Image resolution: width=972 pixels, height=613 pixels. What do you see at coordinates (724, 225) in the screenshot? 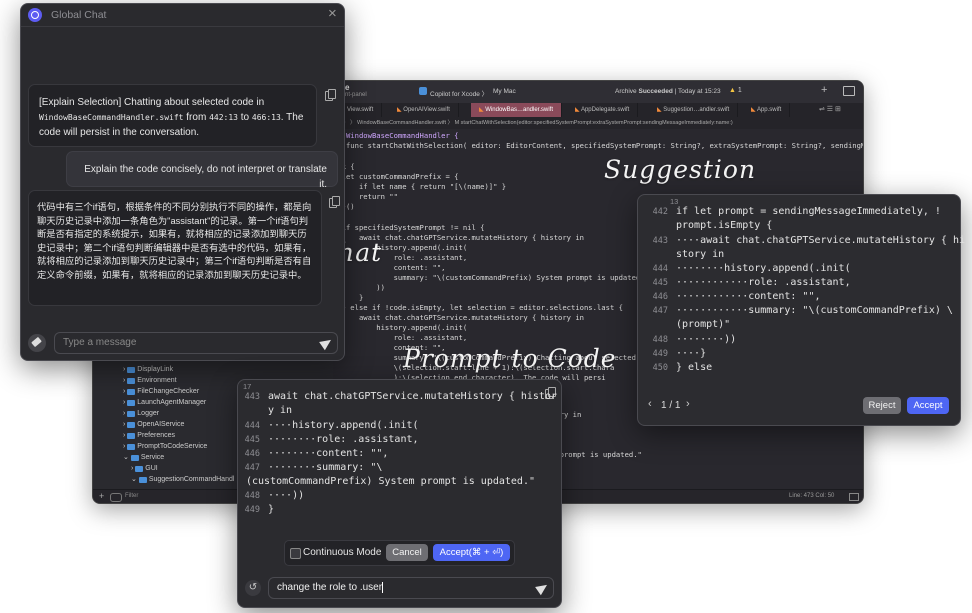
I see `suggestion-line: prompt.isEmpty {` at bounding box center [724, 225].